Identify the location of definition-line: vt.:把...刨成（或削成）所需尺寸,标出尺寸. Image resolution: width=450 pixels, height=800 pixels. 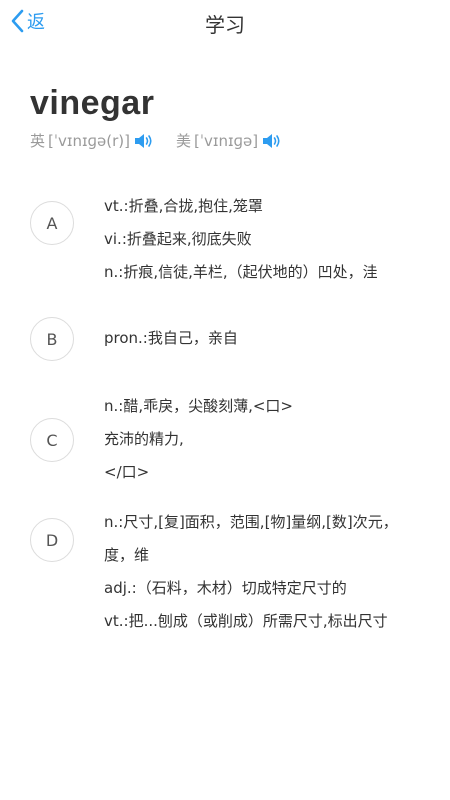
(246, 621).